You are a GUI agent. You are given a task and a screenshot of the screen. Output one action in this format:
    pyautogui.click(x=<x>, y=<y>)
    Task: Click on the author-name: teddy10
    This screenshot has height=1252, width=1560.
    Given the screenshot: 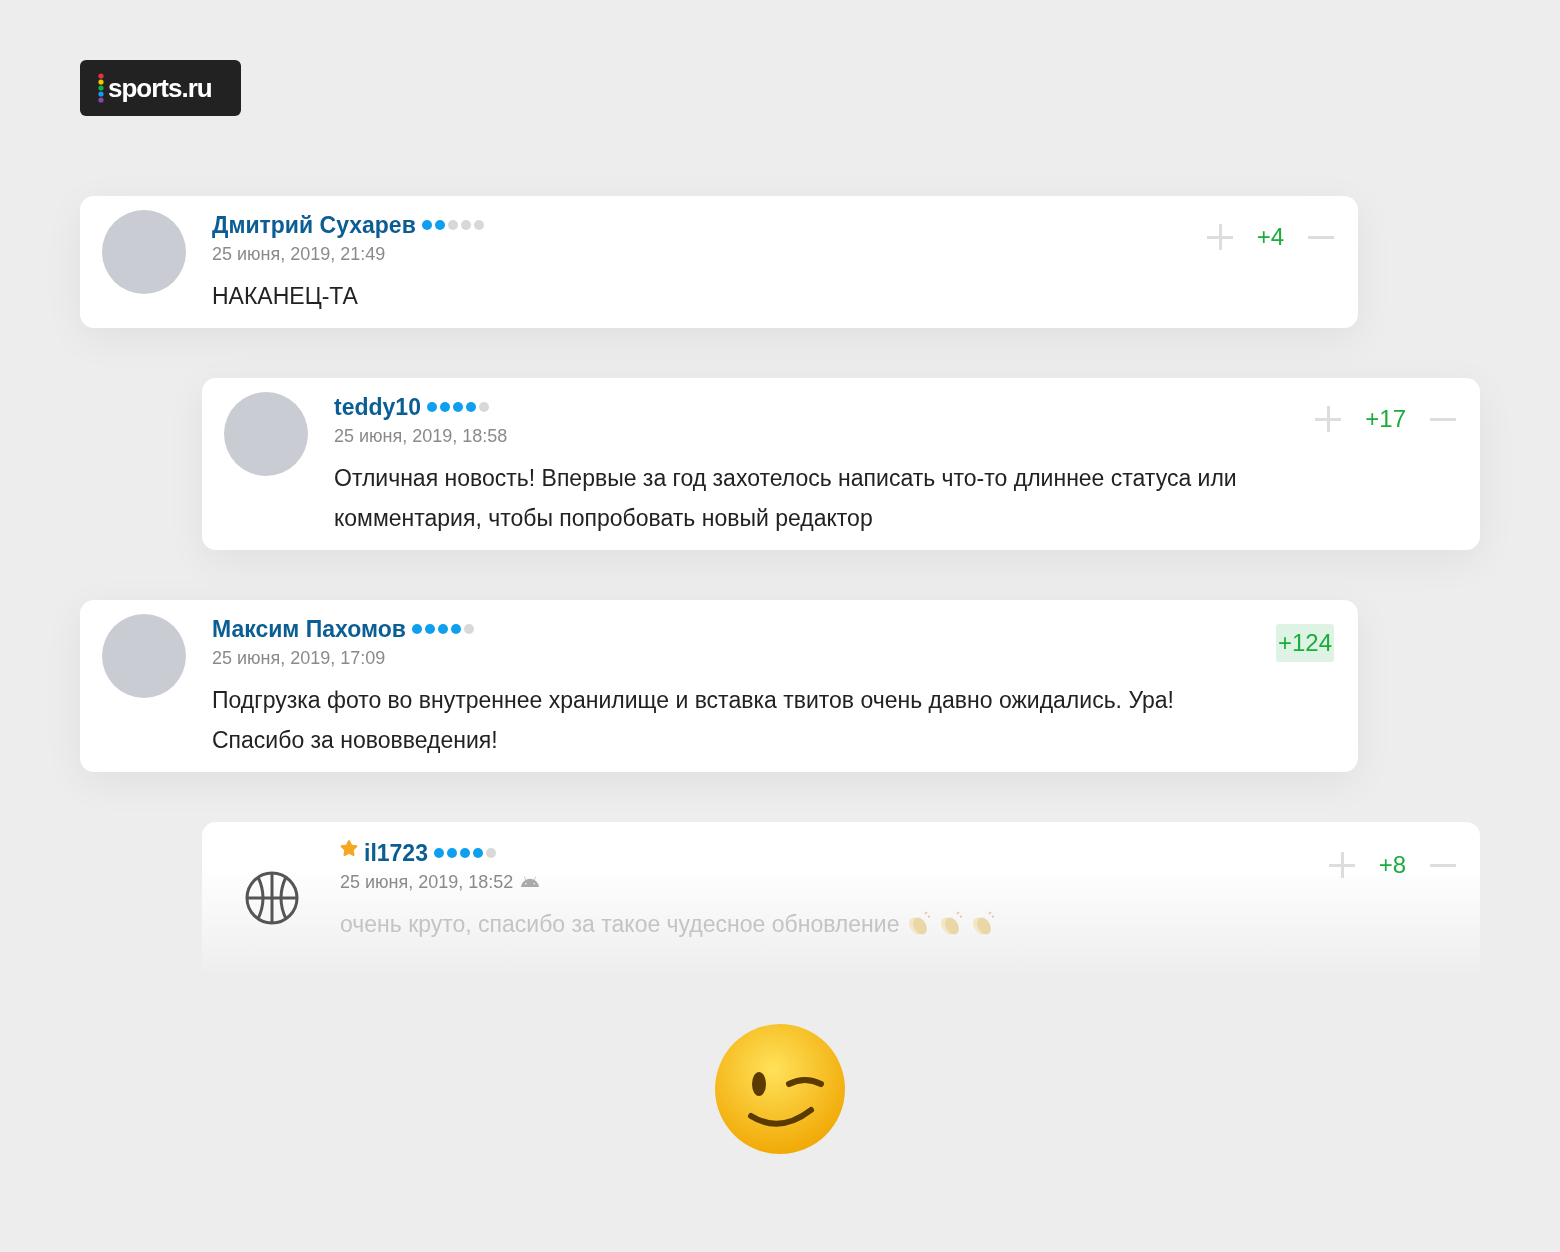 What is the action you would take?
    pyautogui.click(x=377, y=407)
    